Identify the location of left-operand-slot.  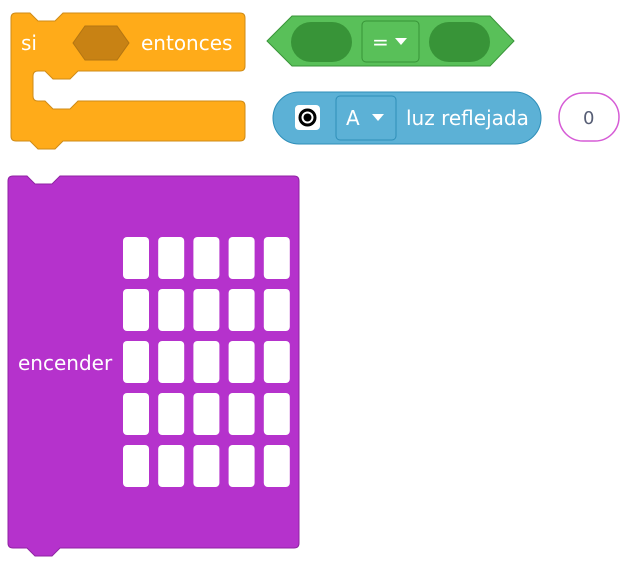
(321, 42).